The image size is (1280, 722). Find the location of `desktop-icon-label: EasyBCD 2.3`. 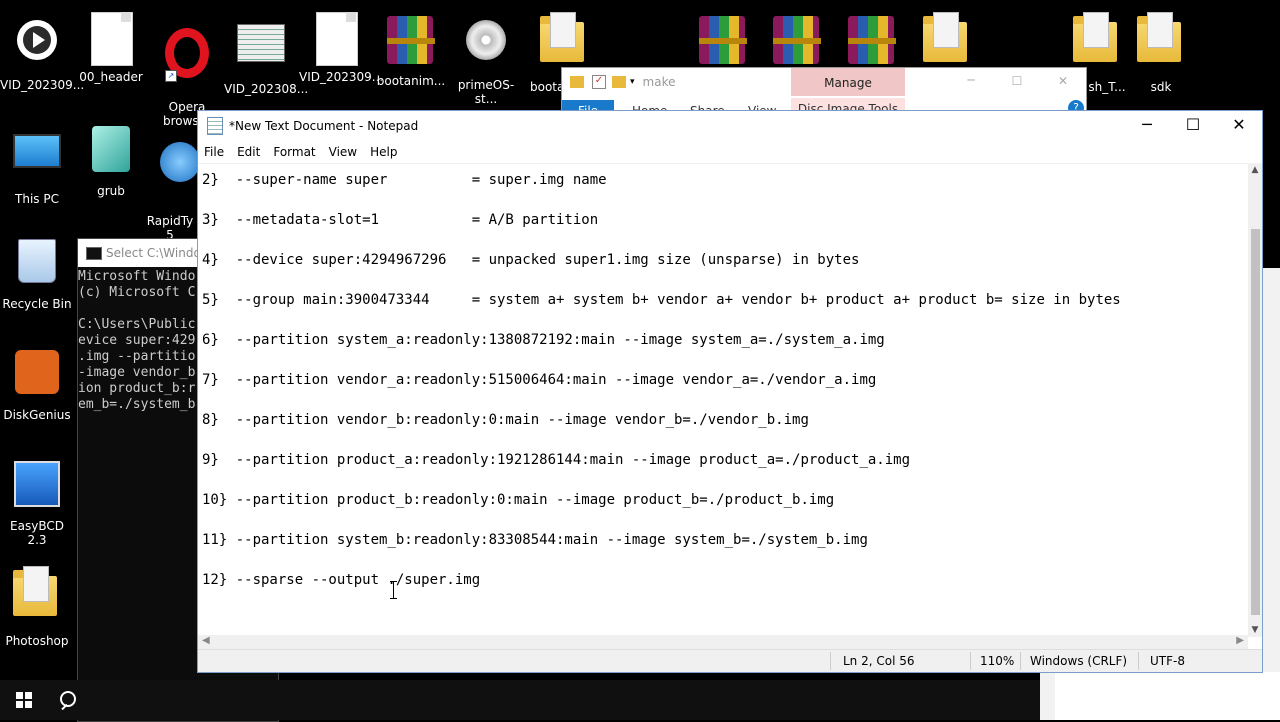

desktop-icon-label: EasyBCD 2.3 is located at coordinates (37, 533).